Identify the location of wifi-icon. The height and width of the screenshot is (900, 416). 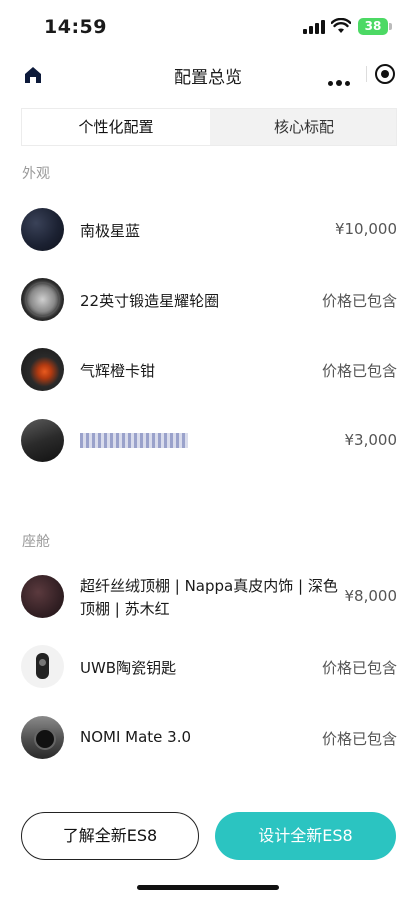
(341, 25).